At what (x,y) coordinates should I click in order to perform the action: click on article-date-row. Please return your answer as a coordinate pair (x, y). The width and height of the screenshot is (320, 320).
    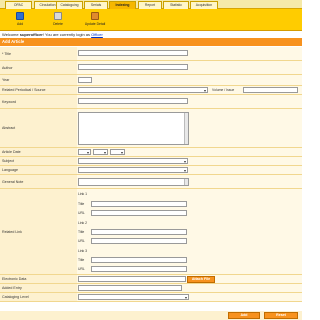
    Looking at the image, I should click on (189, 152).